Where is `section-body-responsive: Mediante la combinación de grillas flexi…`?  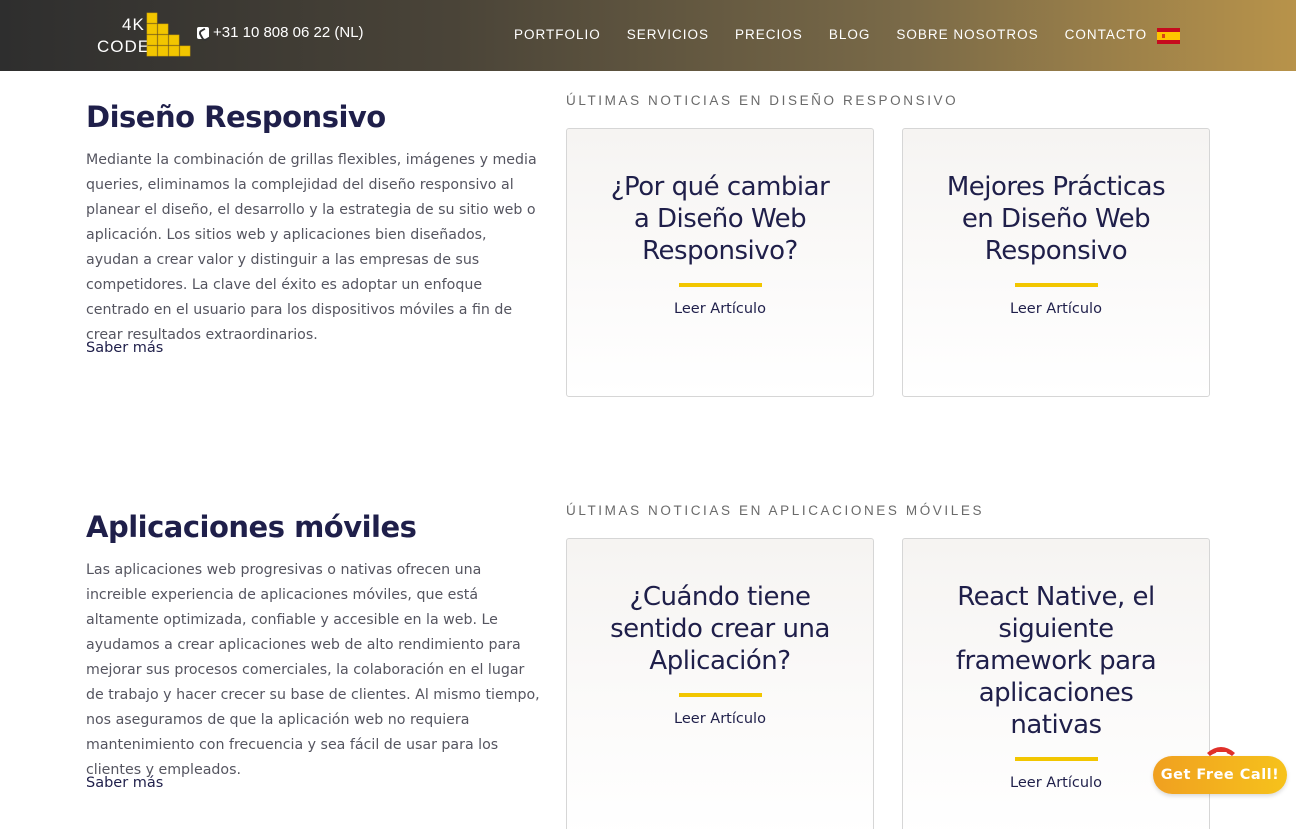
section-body-responsive: Mediante la combinación de grillas flexi… is located at coordinates (311, 247).